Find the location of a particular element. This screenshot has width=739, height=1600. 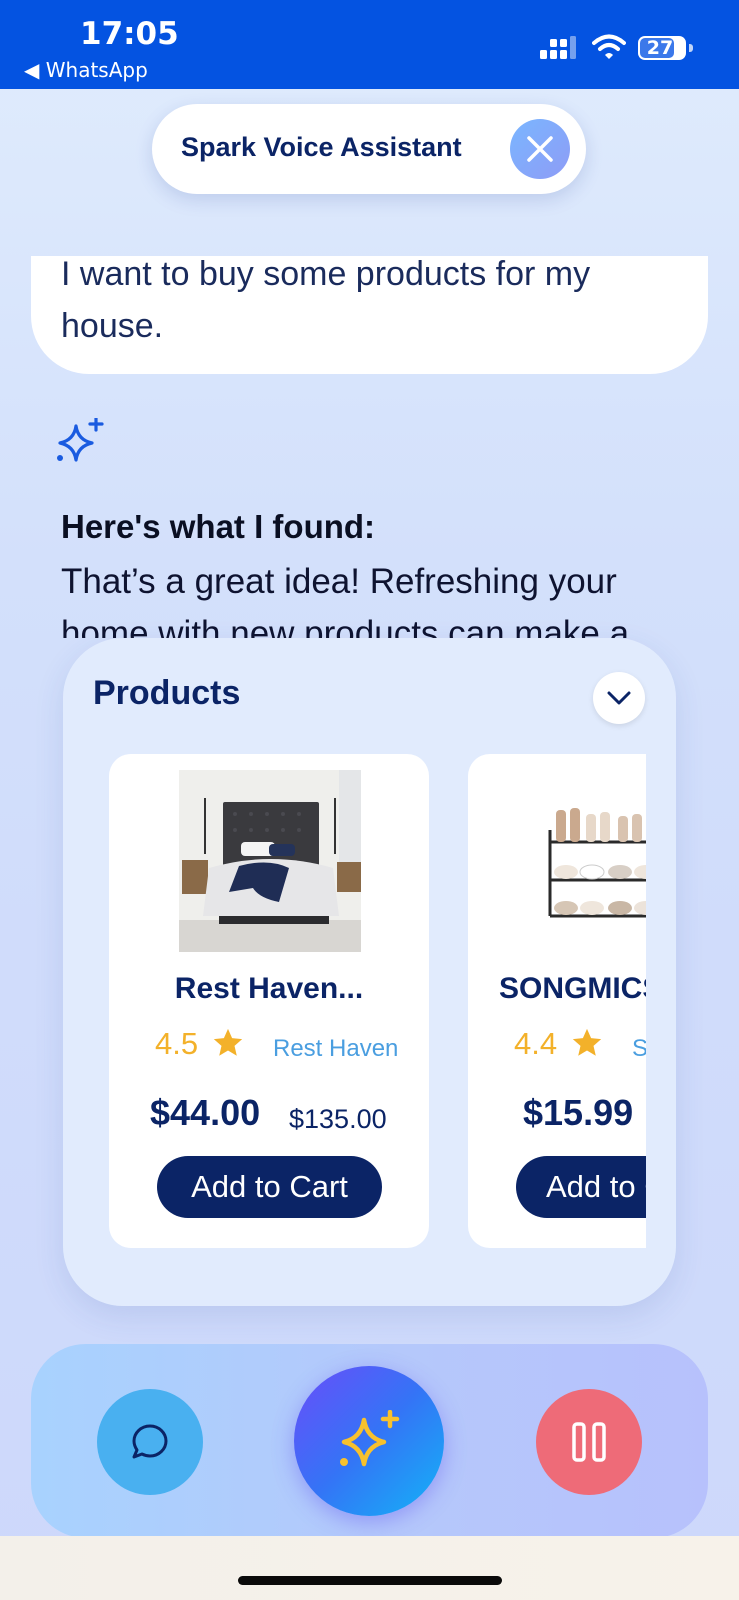

product-name: SONGMICS is located at coordinates (572, 988).